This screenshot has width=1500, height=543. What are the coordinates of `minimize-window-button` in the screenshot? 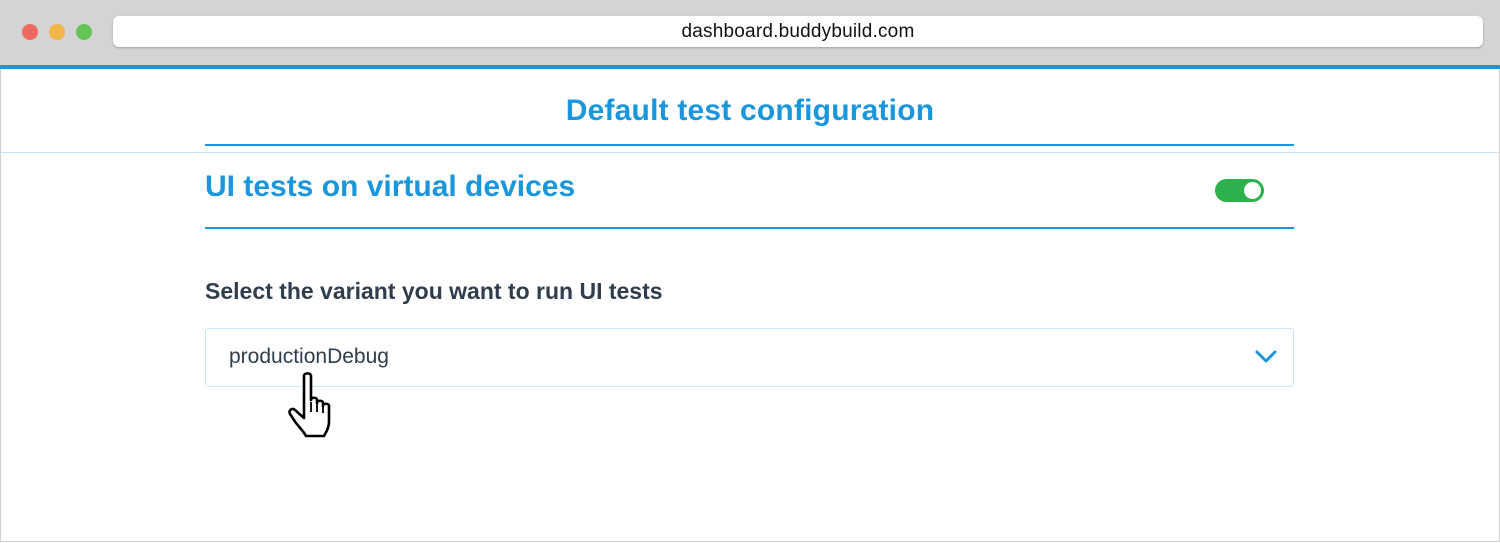 It's located at (57, 32).